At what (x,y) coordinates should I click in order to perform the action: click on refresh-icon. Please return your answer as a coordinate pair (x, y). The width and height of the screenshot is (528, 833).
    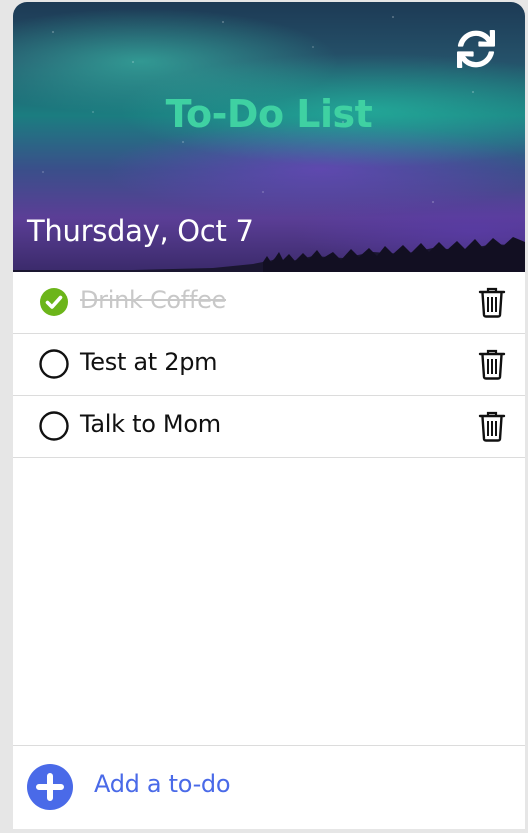
    Looking at the image, I should click on (476, 49).